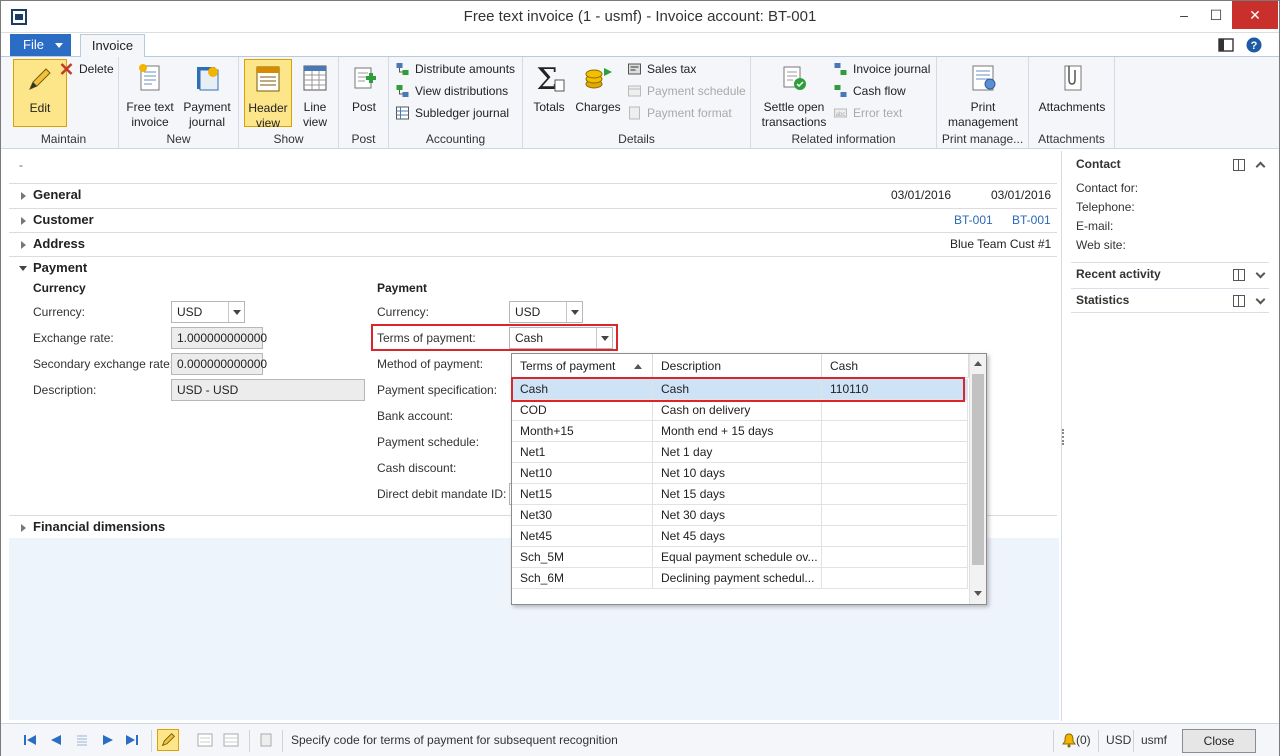 This screenshot has width=1280, height=756. Describe the element at coordinates (452, 113) in the screenshot. I see `subledger-journal-button: Subledger journal` at that location.